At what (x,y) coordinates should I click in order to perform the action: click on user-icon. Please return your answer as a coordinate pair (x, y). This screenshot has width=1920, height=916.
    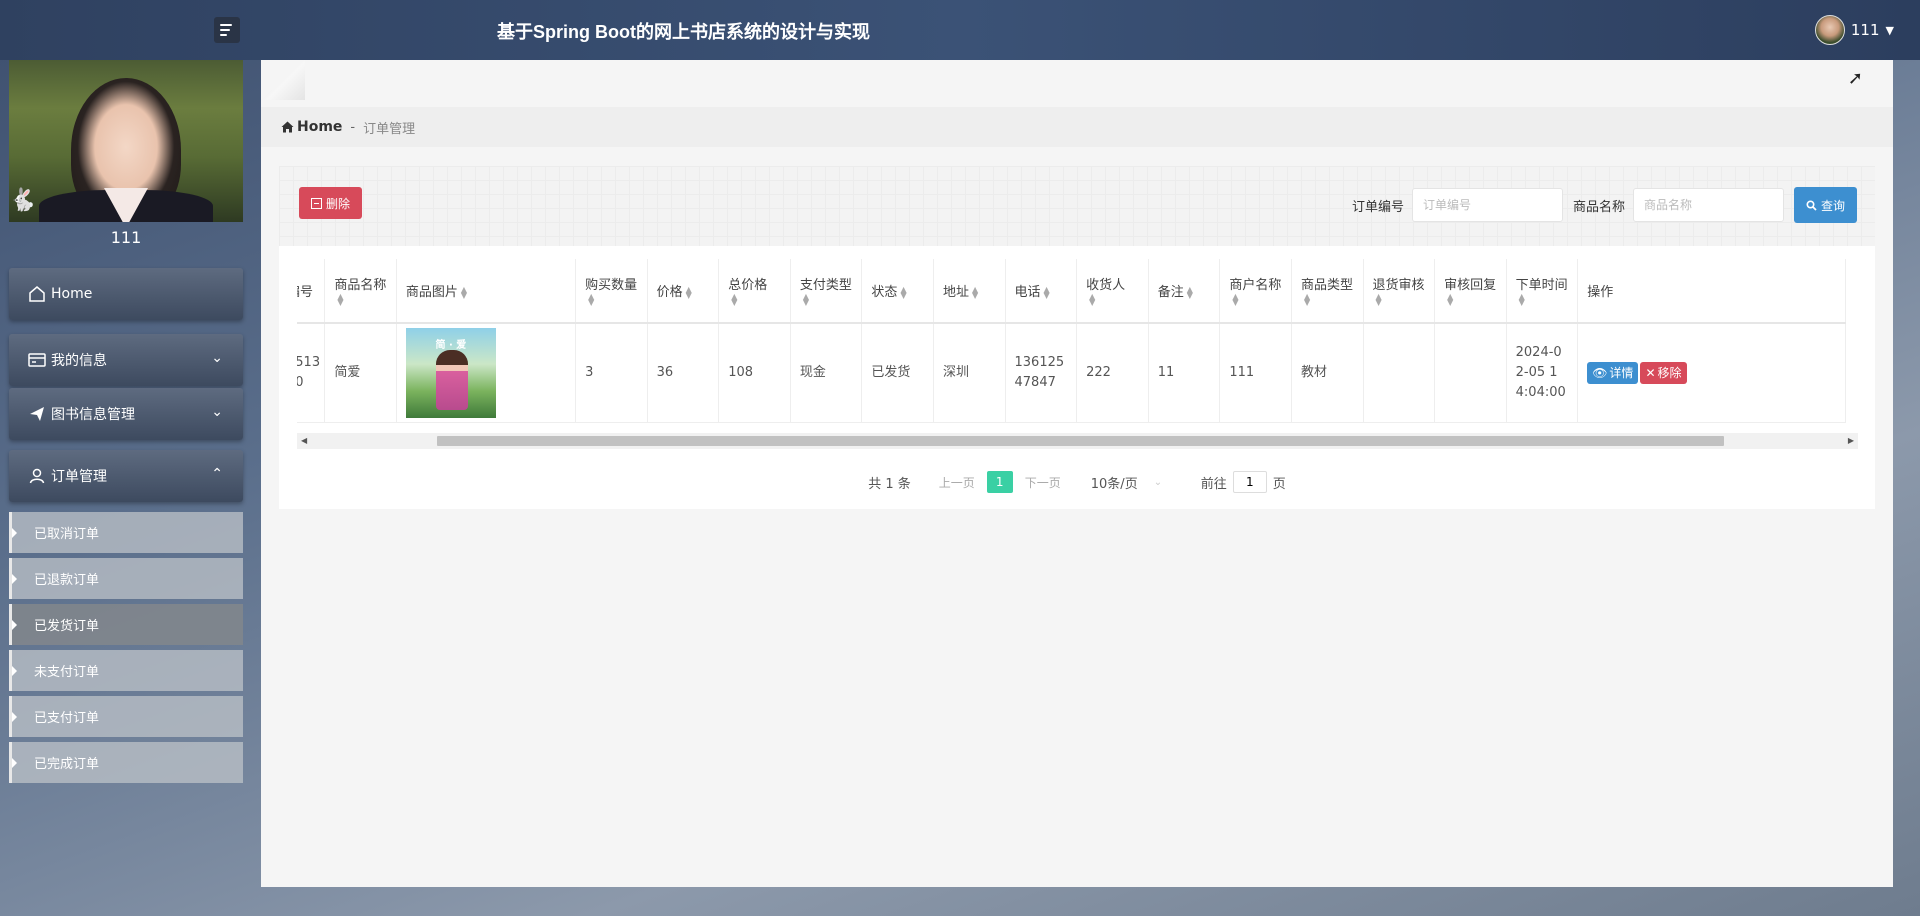
    Looking at the image, I should click on (37, 476).